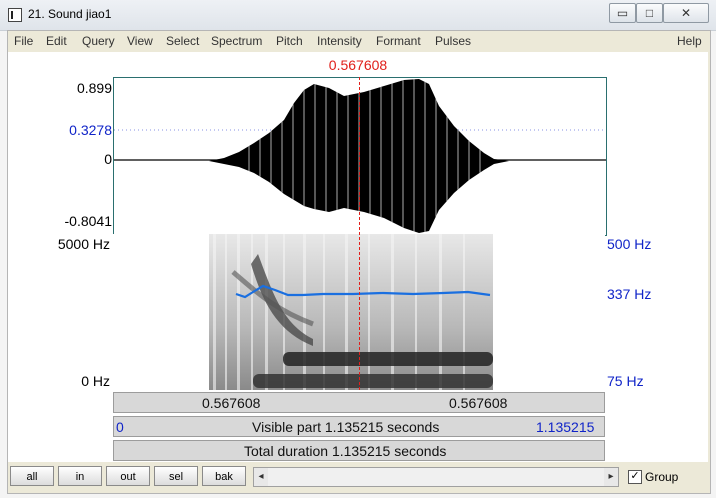  I want to click on minimize-button: ▭, so click(622, 13).